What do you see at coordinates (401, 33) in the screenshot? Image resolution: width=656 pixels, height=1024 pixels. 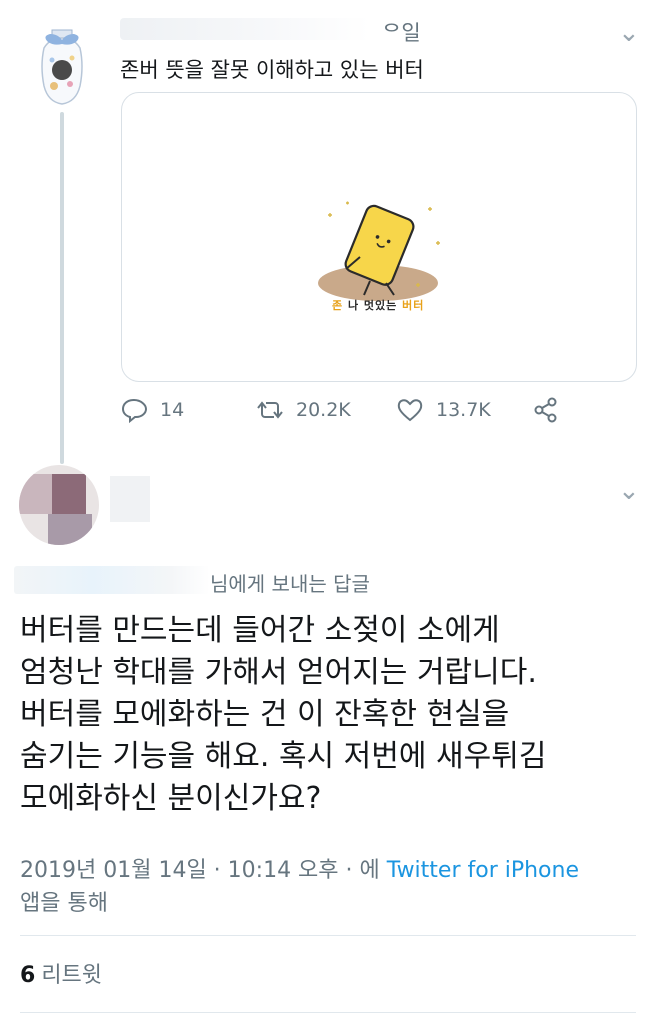 I see `tweet-date: ᄋ일` at bounding box center [401, 33].